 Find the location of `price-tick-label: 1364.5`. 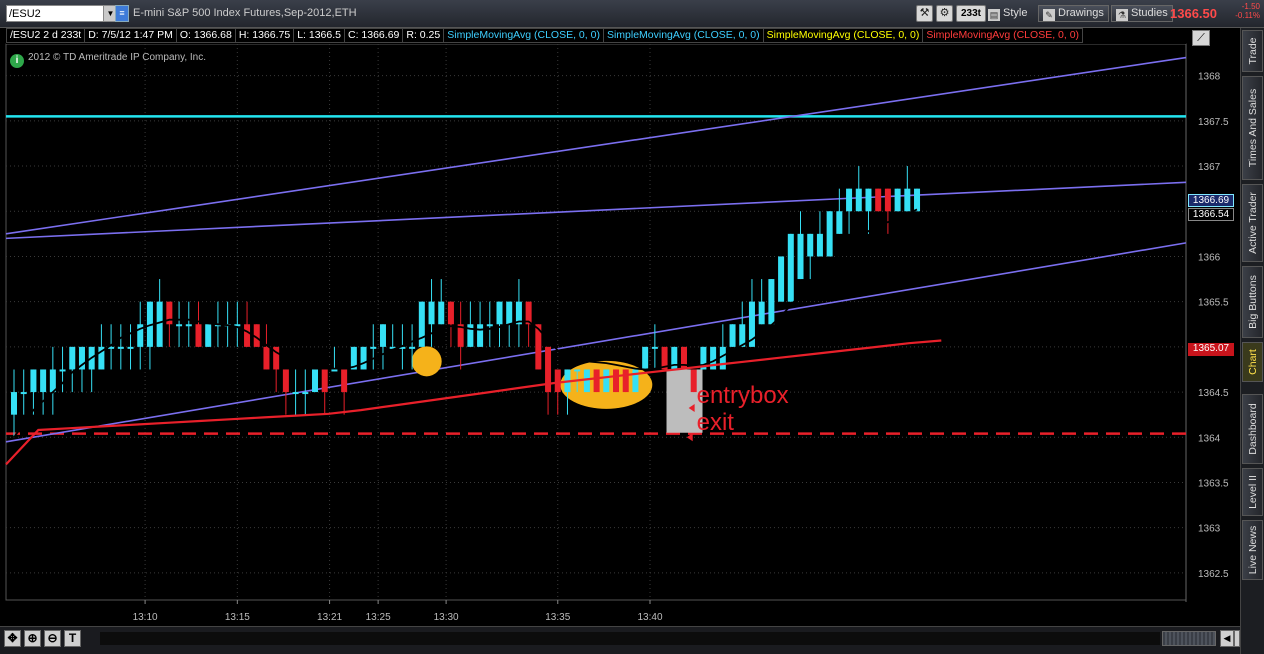

price-tick-label: 1364.5 is located at coordinates (1213, 393).